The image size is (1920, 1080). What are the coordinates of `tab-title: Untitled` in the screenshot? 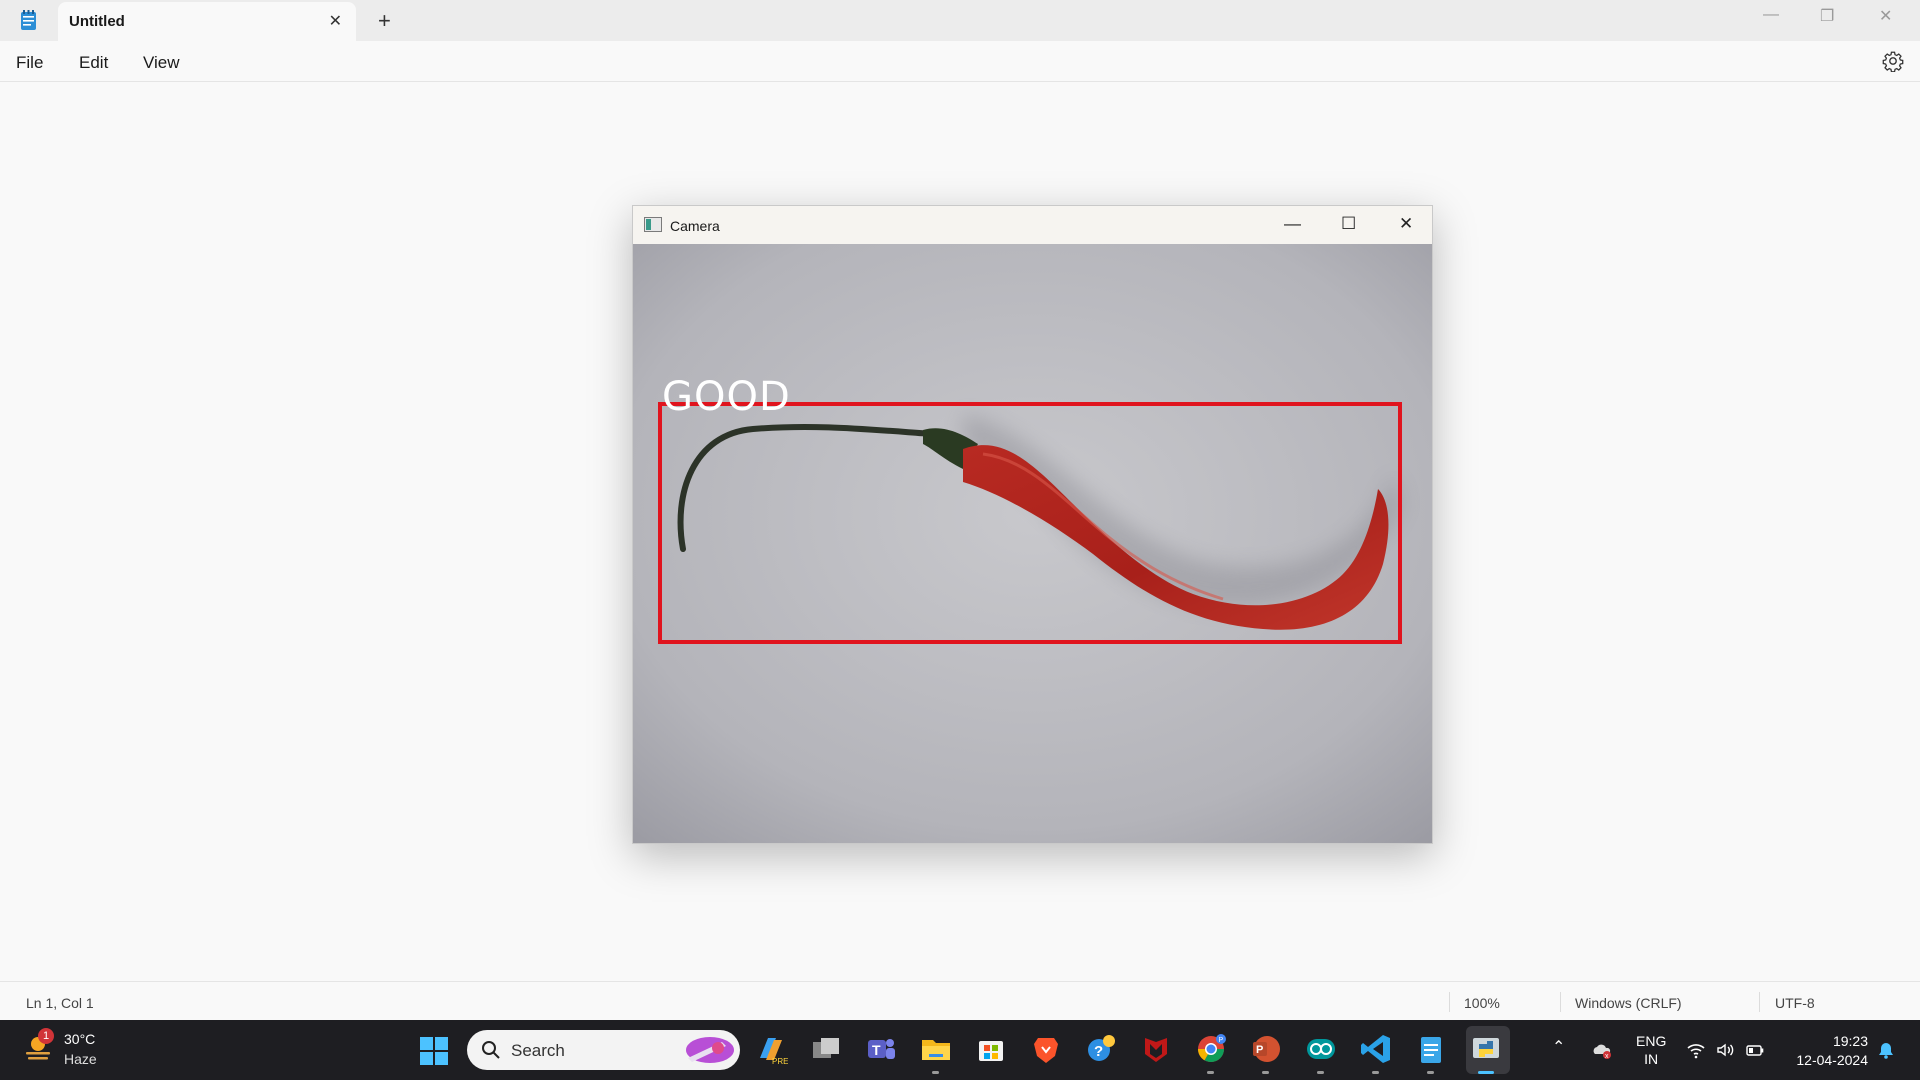 It's located at (97, 21).